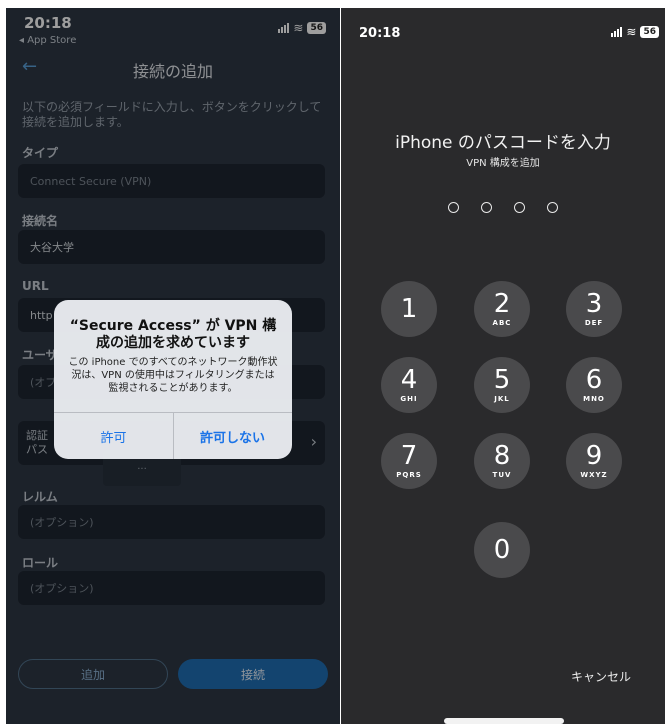  Describe the element at coordinates (504, 721) in the screenshot. I see `home-indicator` at that location.